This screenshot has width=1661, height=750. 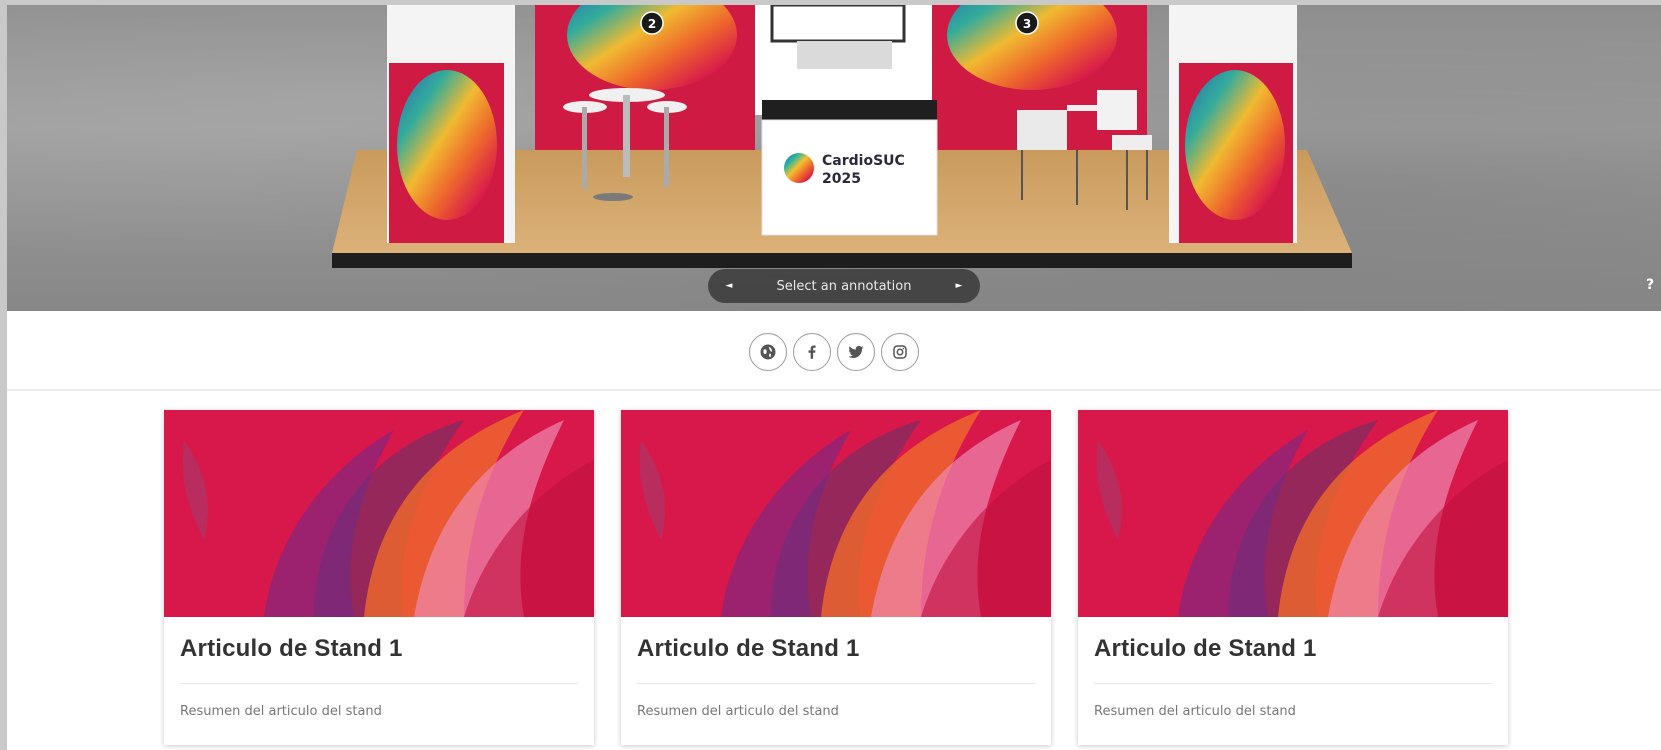 I want to click on website-button, so click(x=768, y=352).